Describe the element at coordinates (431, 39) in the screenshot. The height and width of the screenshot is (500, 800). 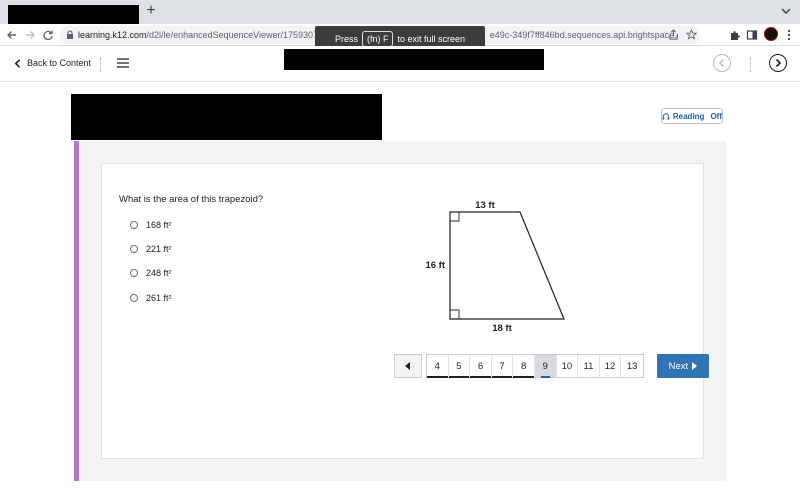
I see `toast-suffix-text: to exit full screen` at that location.